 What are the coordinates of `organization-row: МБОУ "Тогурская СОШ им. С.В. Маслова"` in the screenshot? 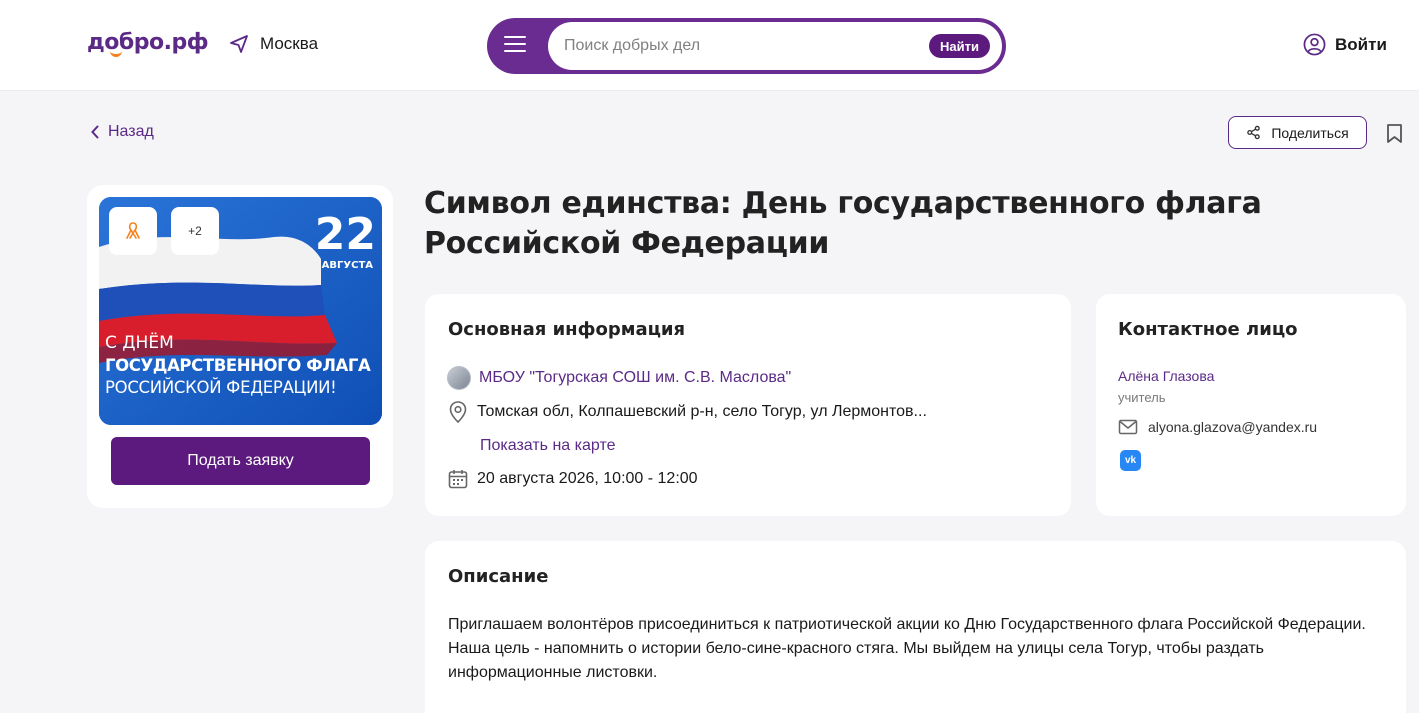 It's located at (619, 378).